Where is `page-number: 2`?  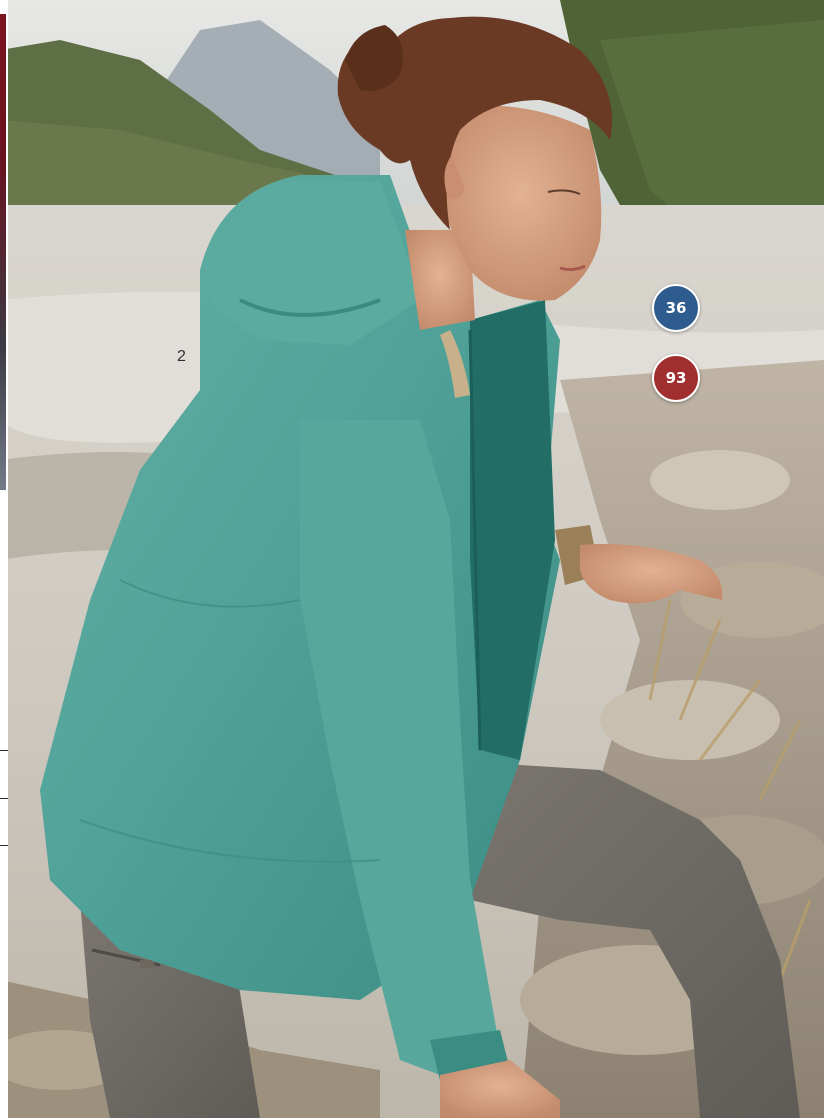
page-number: 2 is located at coordinates (181, 356).